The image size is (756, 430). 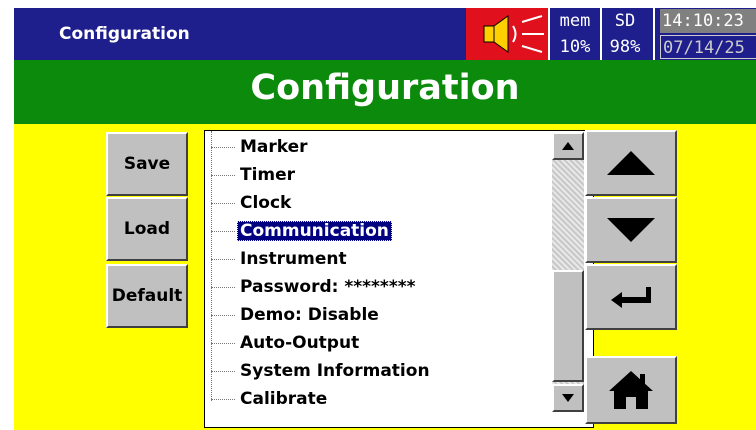 I want to click on date-value: 07/14/25, so click(x=708, y=47).